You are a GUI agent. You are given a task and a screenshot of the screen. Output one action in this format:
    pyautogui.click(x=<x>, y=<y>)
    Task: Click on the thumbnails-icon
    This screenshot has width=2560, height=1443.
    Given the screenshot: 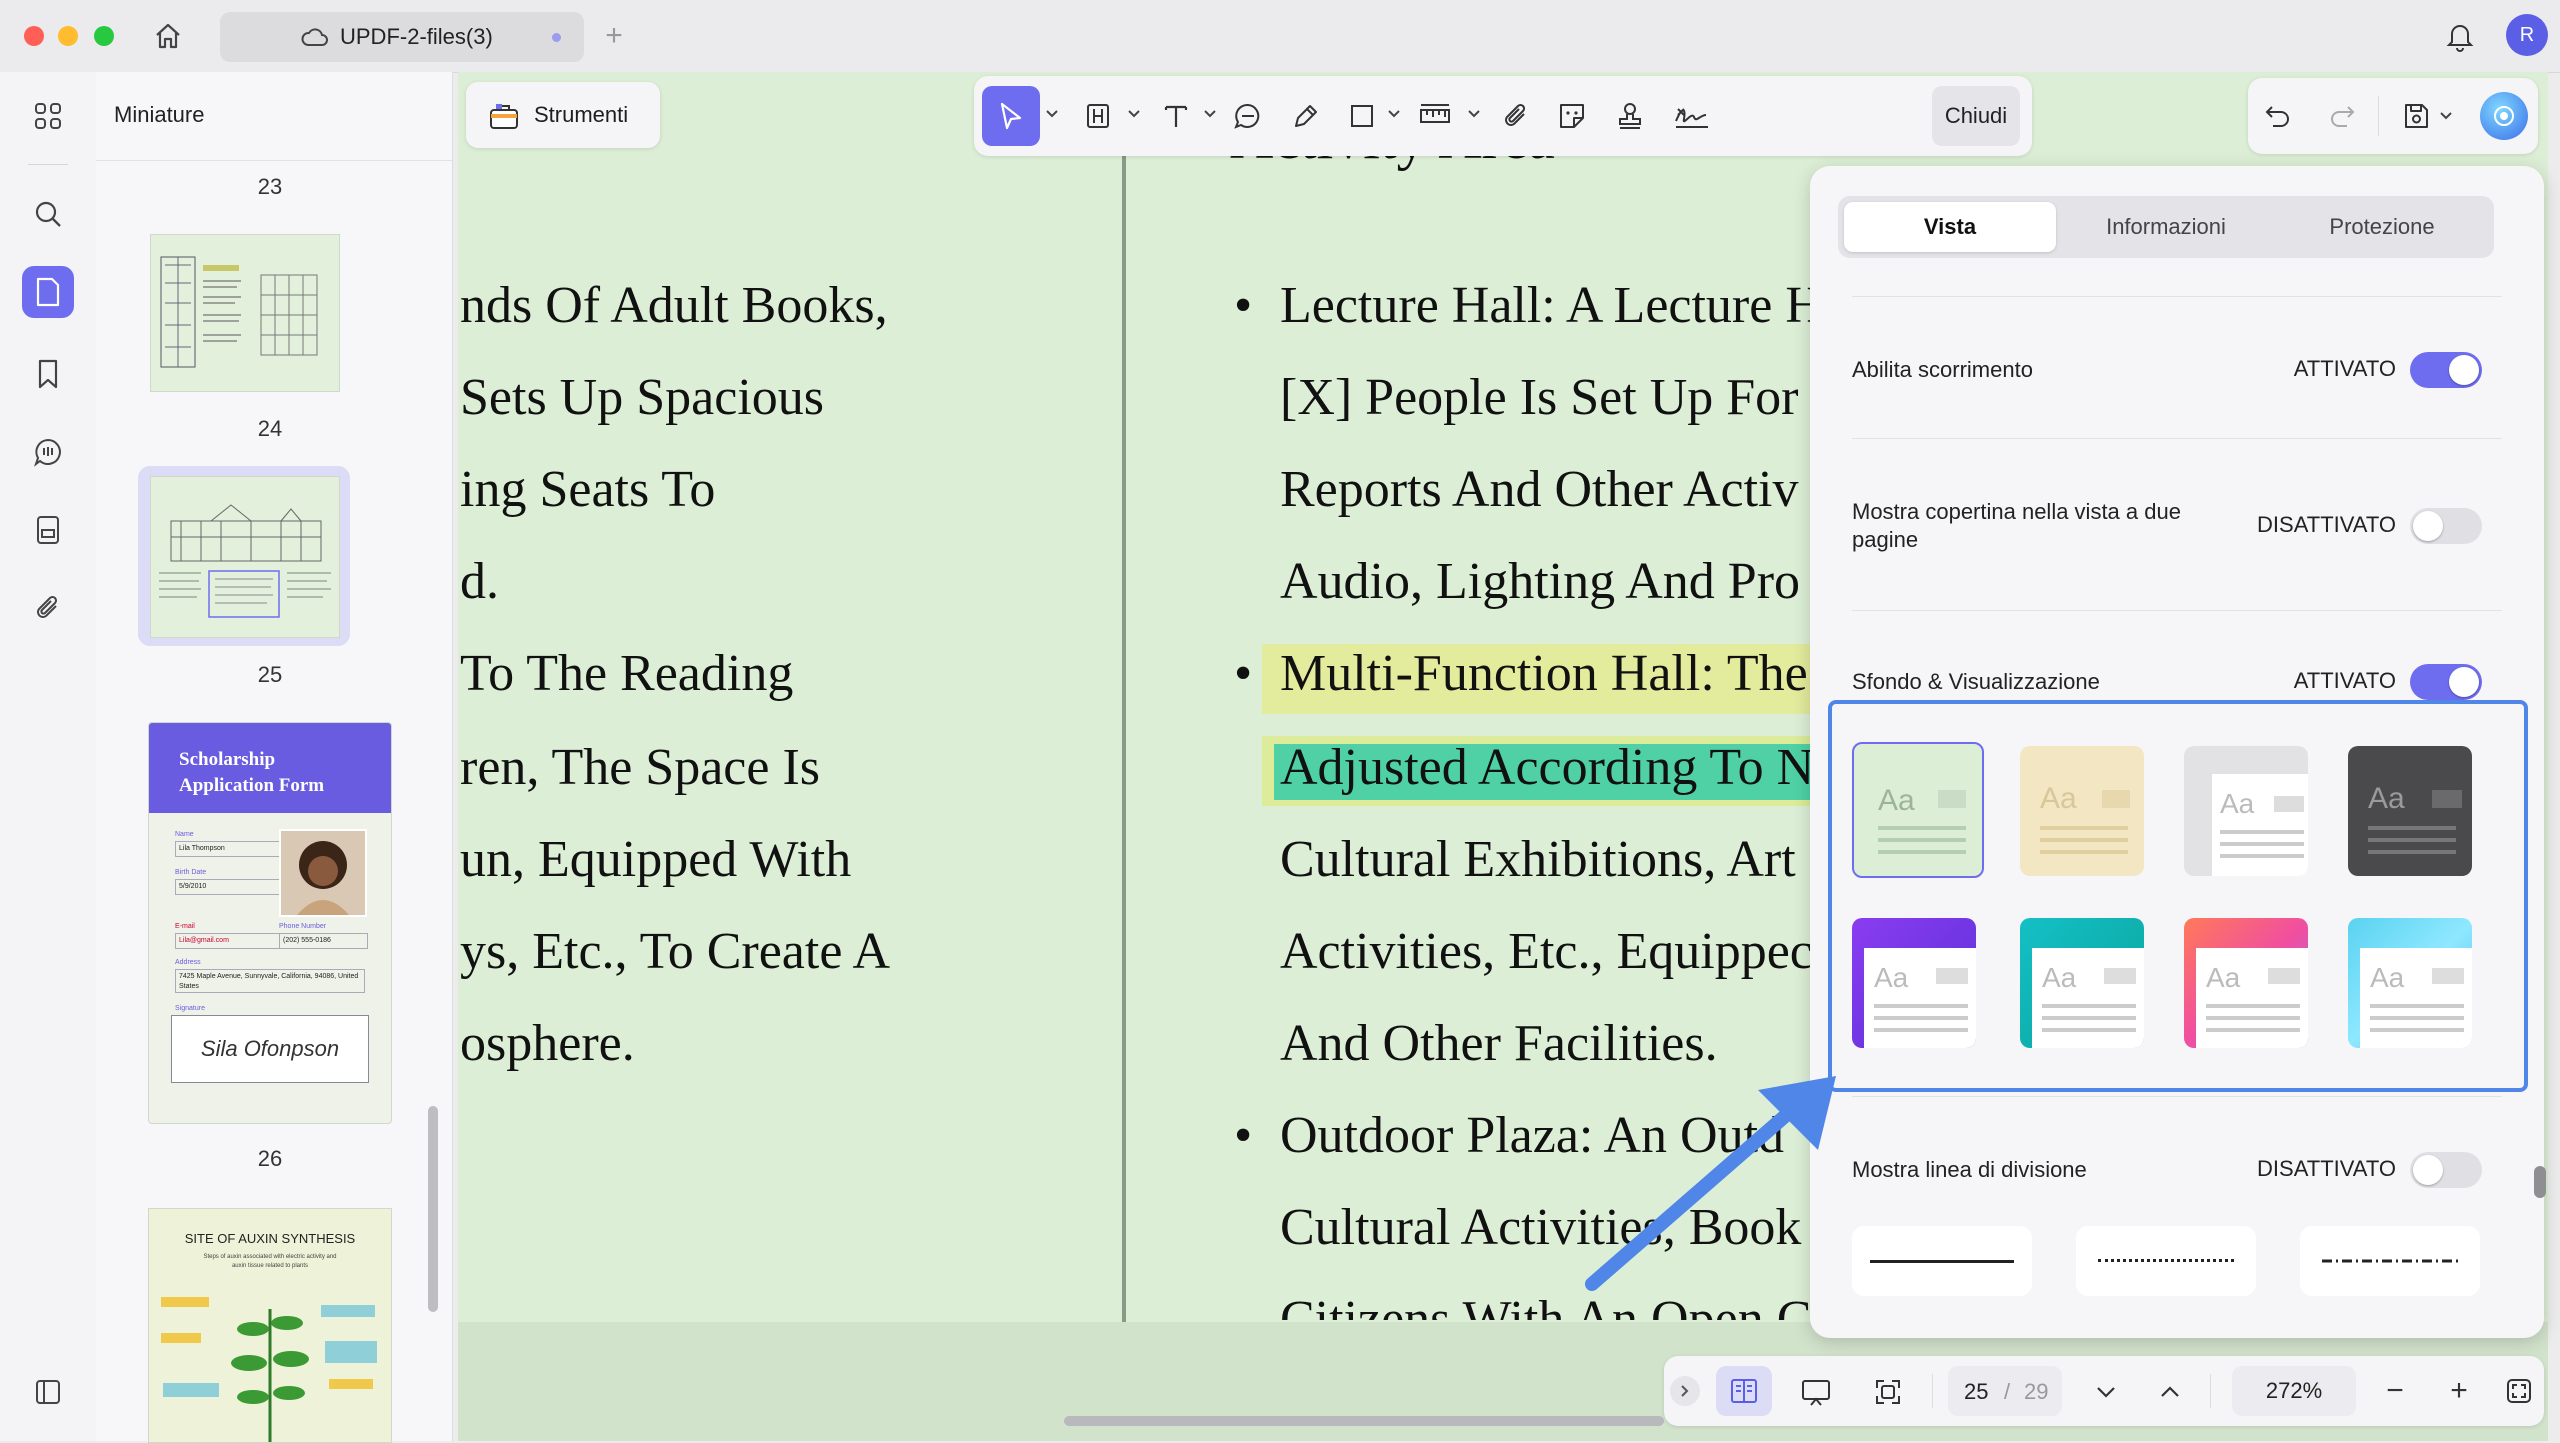 What is the action you would take?
    pyautogui.click(x=48, y=292)
    